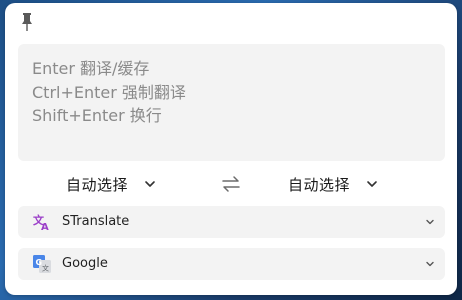 The width and height of the screenshot is (462, 300). What do you see at coordinates (27, 22) in the screenshot?
I see `pin-icon` at bounding box center [27, 22].